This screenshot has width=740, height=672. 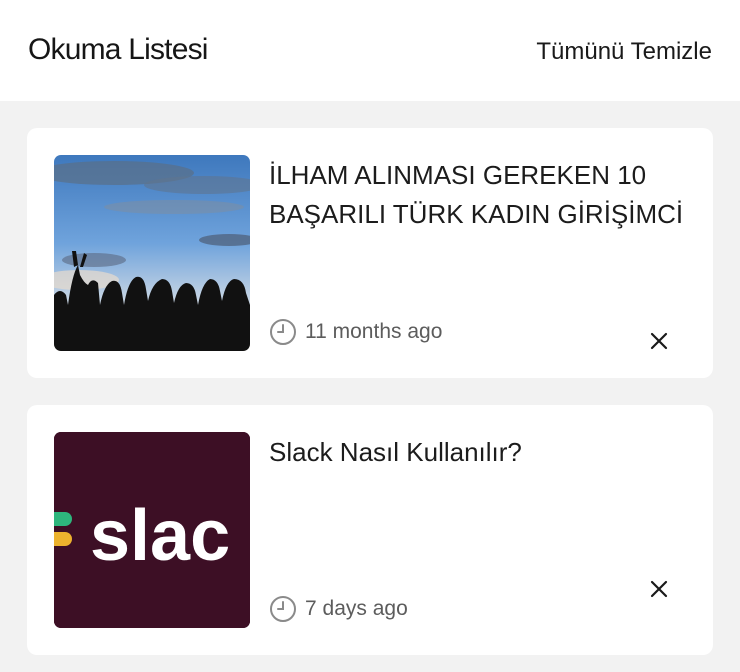 I want to click on silhouettes-sky-image, so click(x=152, y=253).